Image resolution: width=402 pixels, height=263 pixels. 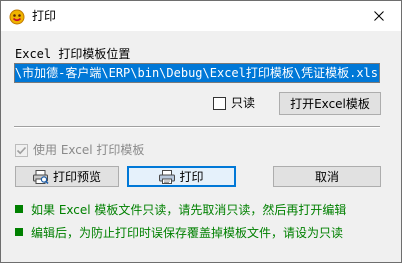 I want to click on use-excel-template-label: 使用 Excel 打印模板, so click(x=89, y=150).